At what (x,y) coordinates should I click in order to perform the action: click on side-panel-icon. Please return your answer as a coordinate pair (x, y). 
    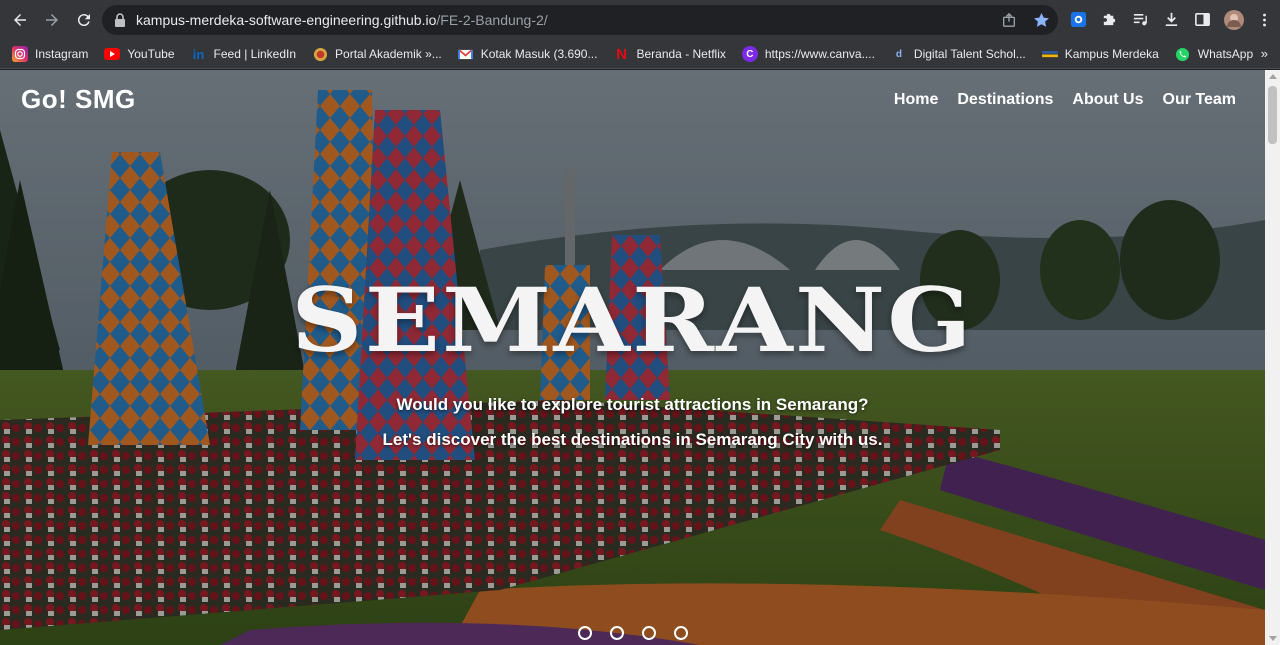
    Looking at the image, I should click on (1202, 19).